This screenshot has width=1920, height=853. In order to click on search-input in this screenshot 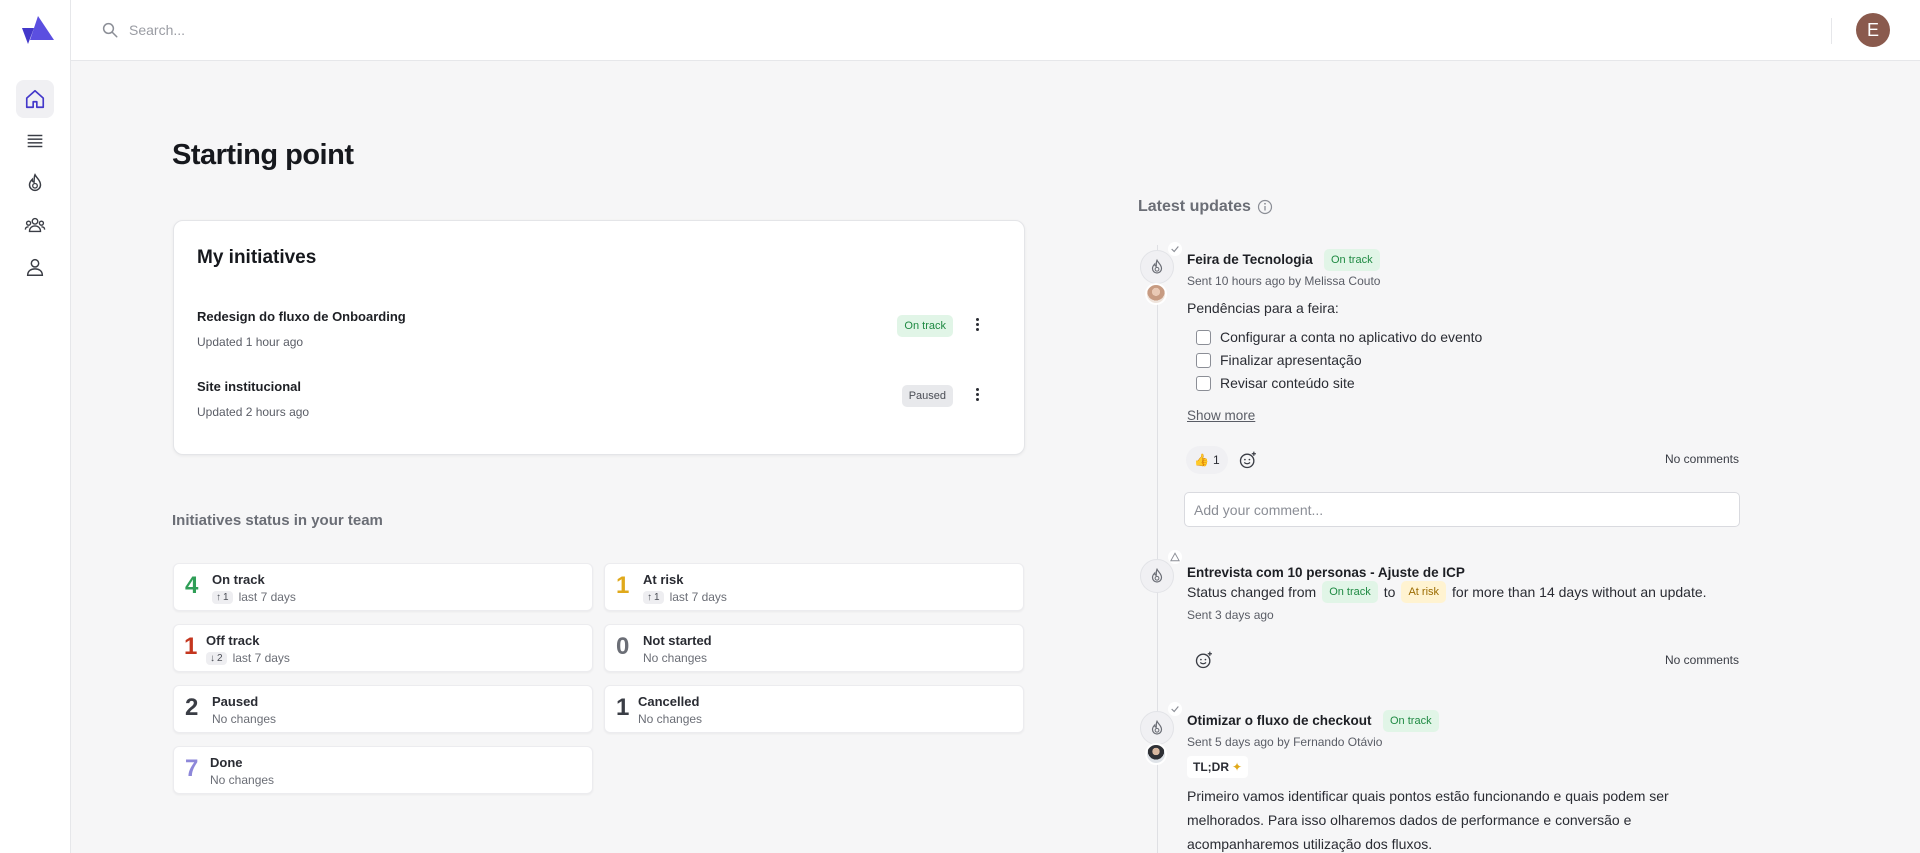, I will do `click(429, 30)`.